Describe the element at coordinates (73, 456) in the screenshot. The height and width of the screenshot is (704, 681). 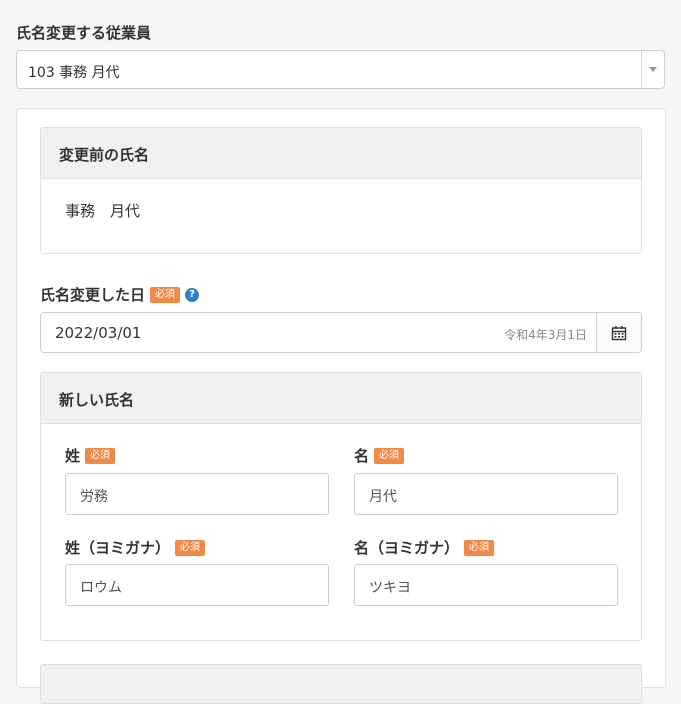
I see `last-name-label: 姓` at that location.